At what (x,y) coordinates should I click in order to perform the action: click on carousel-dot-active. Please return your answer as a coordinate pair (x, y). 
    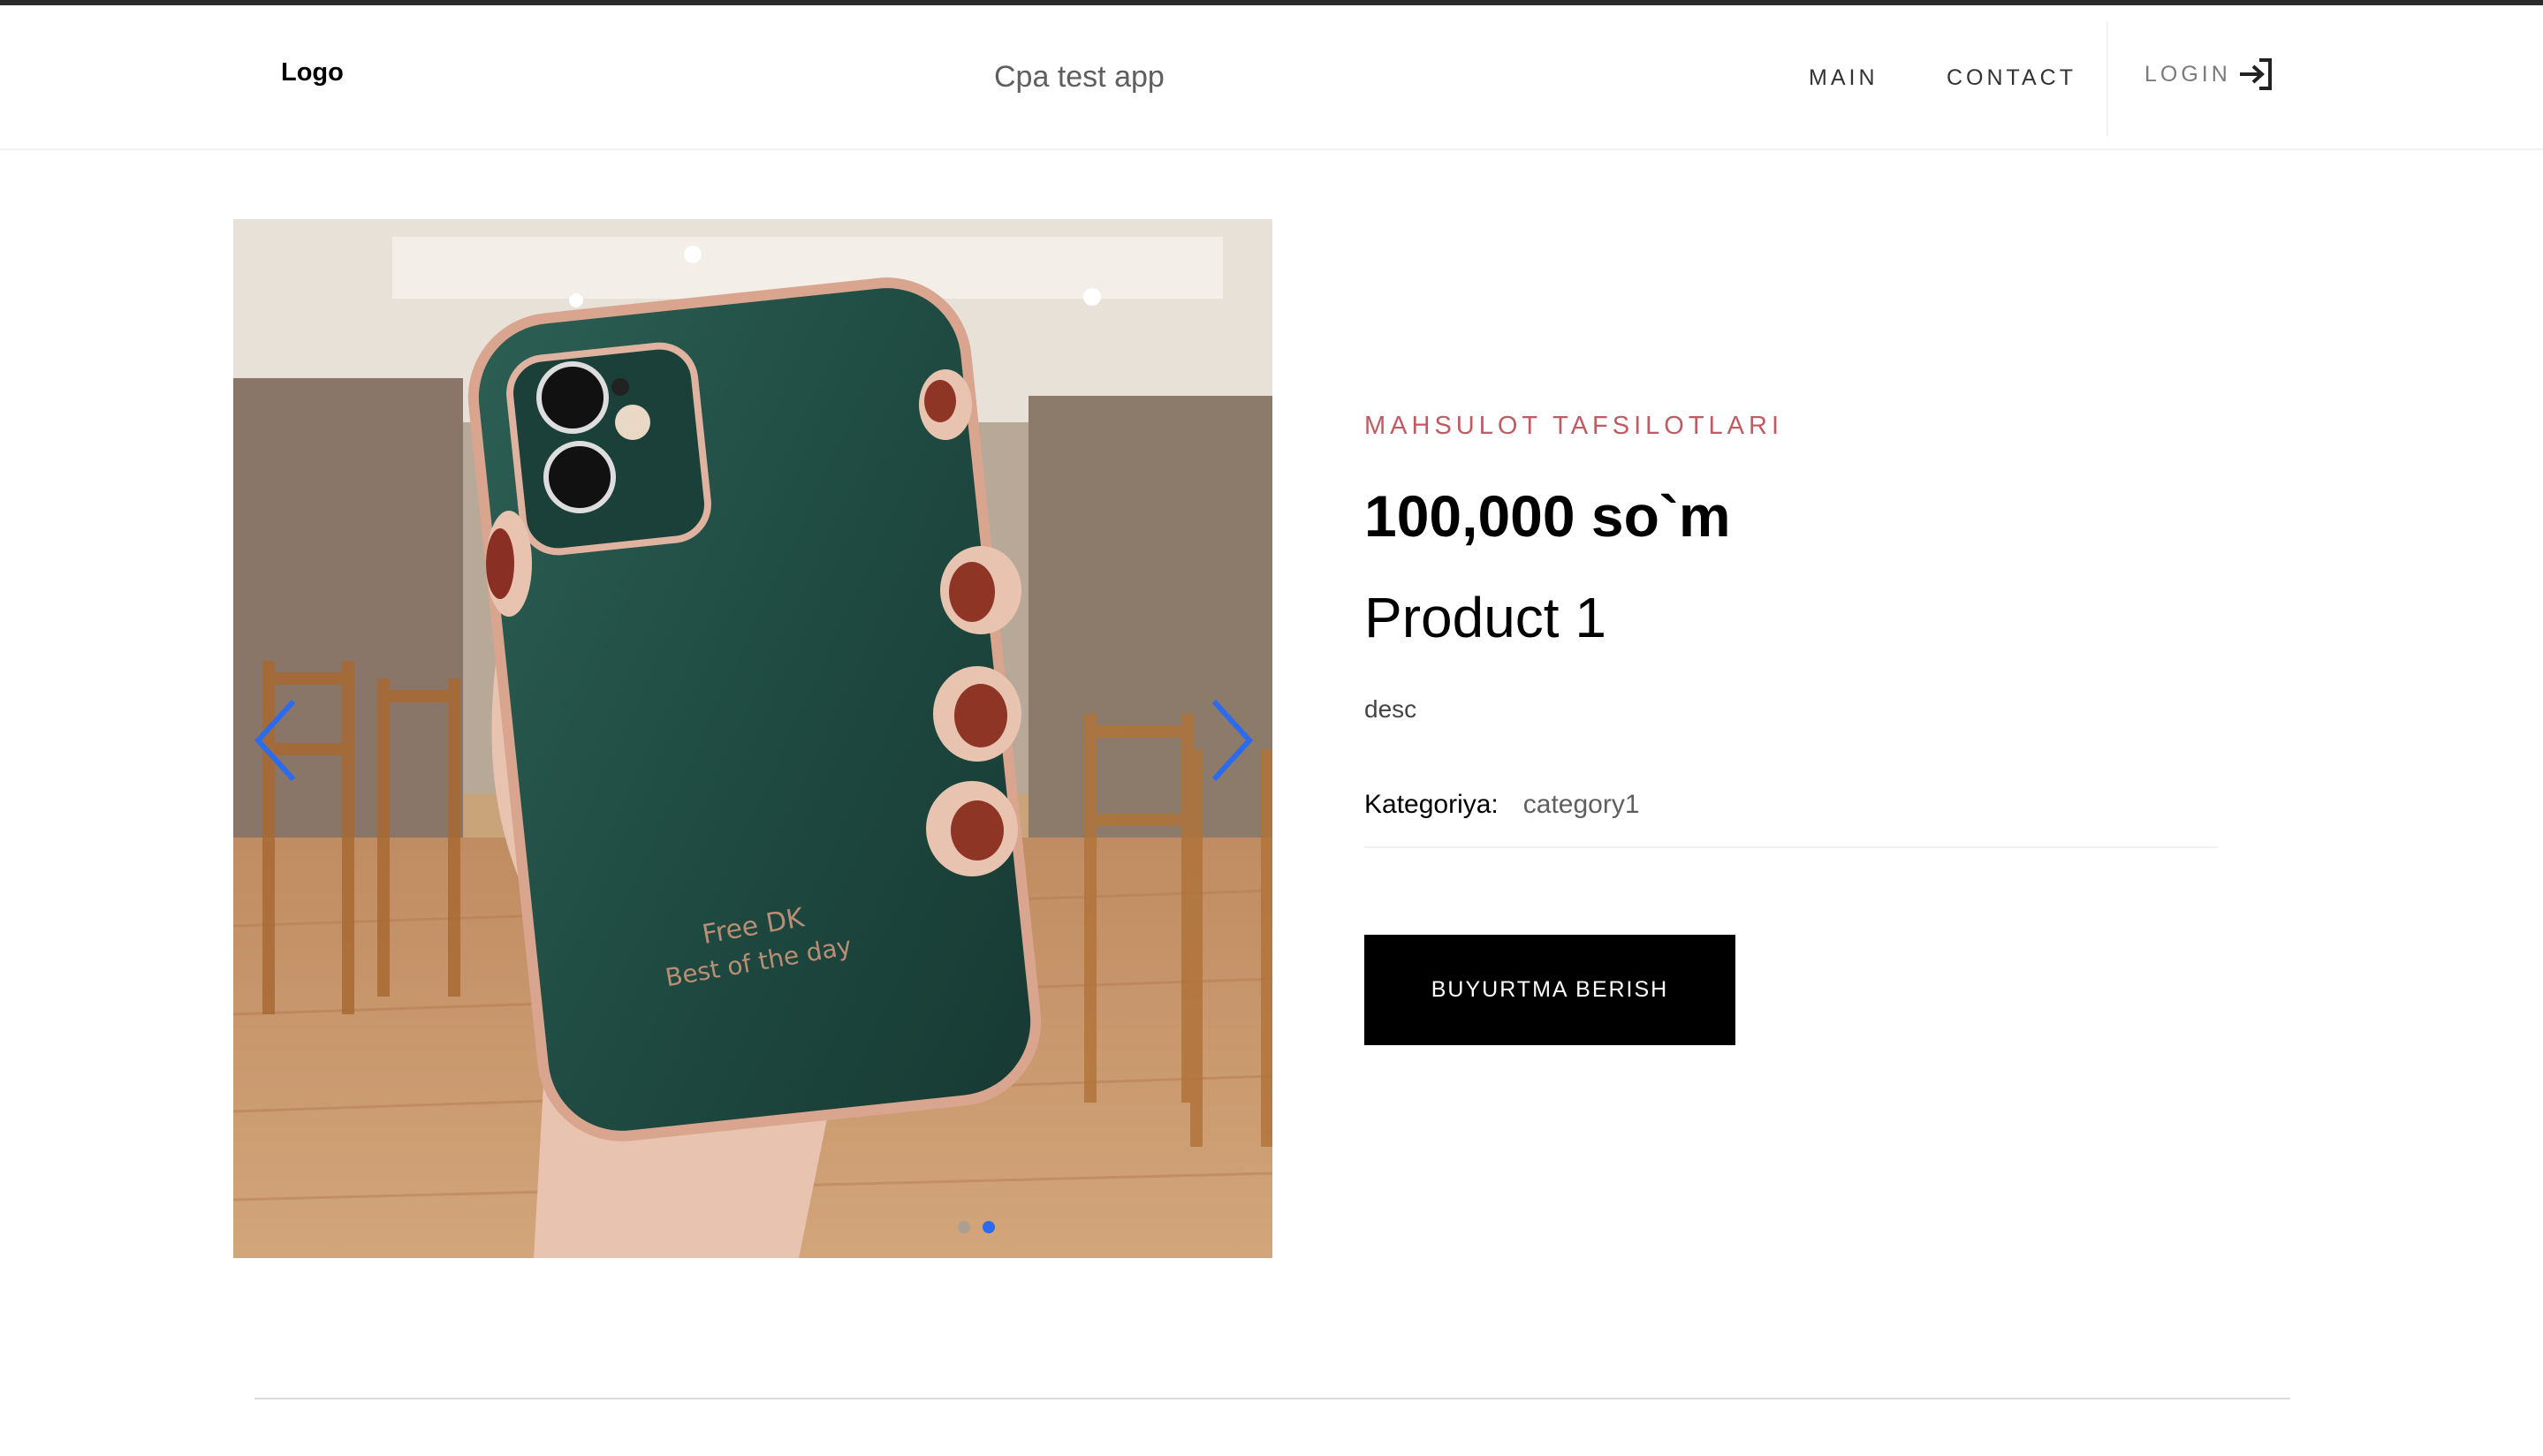
    Looking at the image, I should click on (989, 1227).